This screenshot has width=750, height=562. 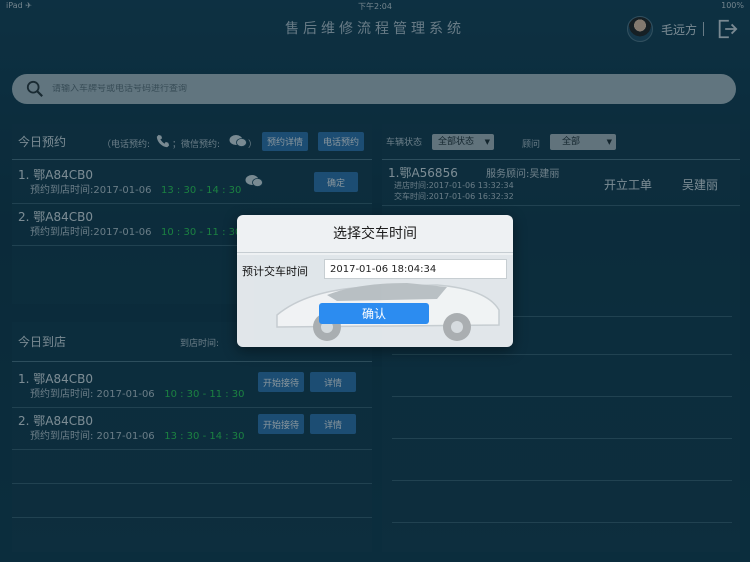 What do you see at coordinates (374, 313) in the screenshot?
I see `confirm-button: 确认` at bounding box center [374, 313].